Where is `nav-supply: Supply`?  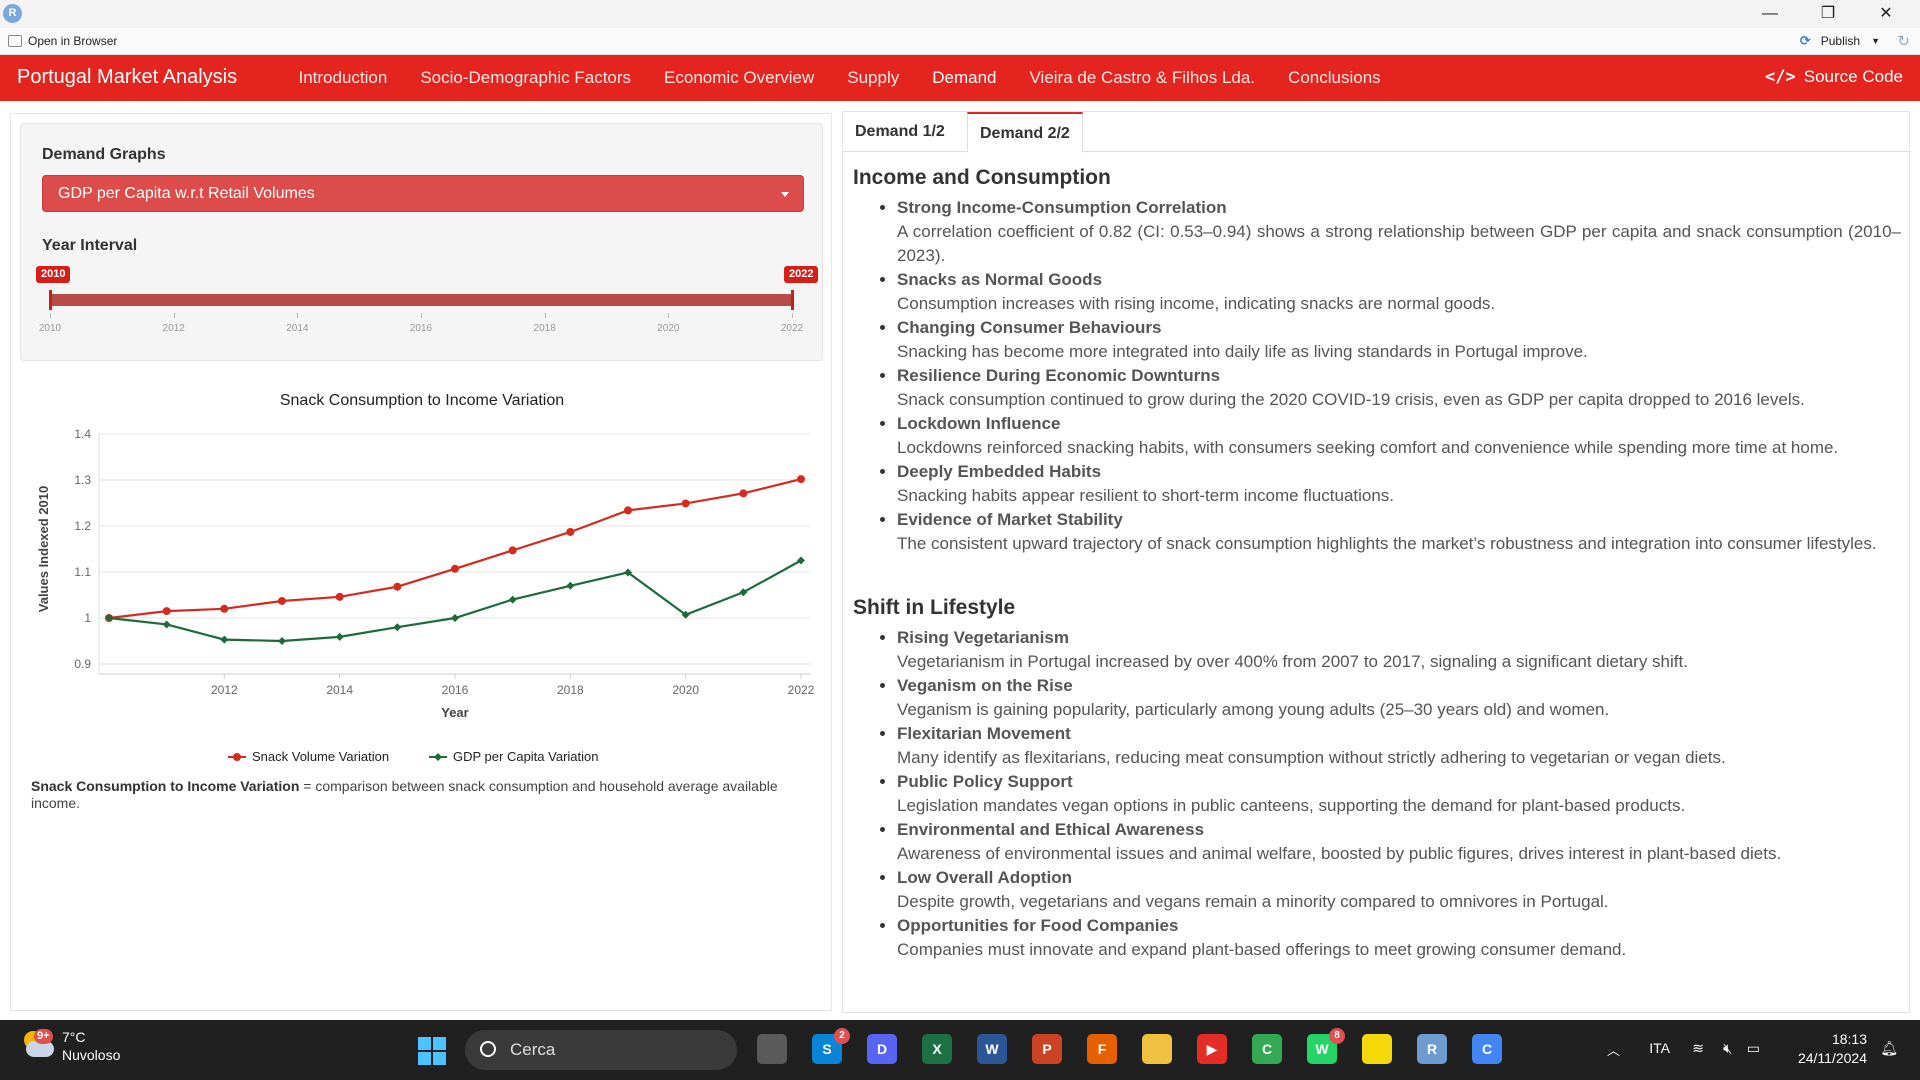
nav-supply: Supply is located at coordinates (873, 78).